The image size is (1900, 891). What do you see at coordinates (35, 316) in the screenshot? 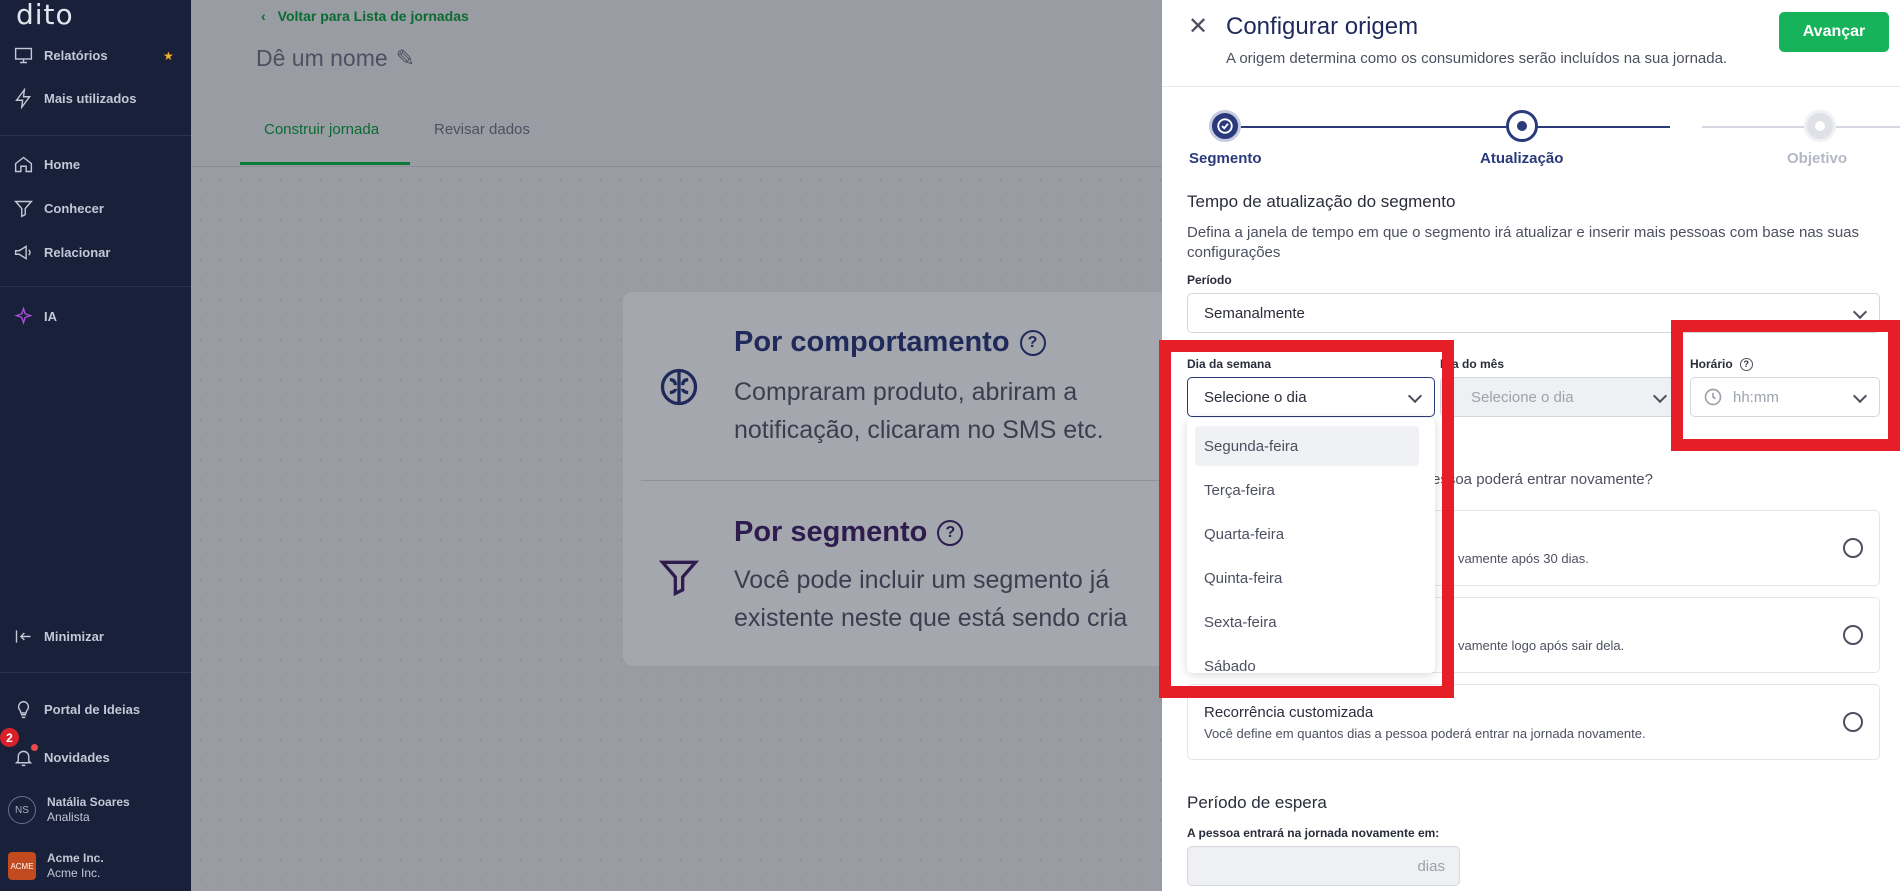
I see `sidebar-item-ia: IA` at bounding box center [35, 316].